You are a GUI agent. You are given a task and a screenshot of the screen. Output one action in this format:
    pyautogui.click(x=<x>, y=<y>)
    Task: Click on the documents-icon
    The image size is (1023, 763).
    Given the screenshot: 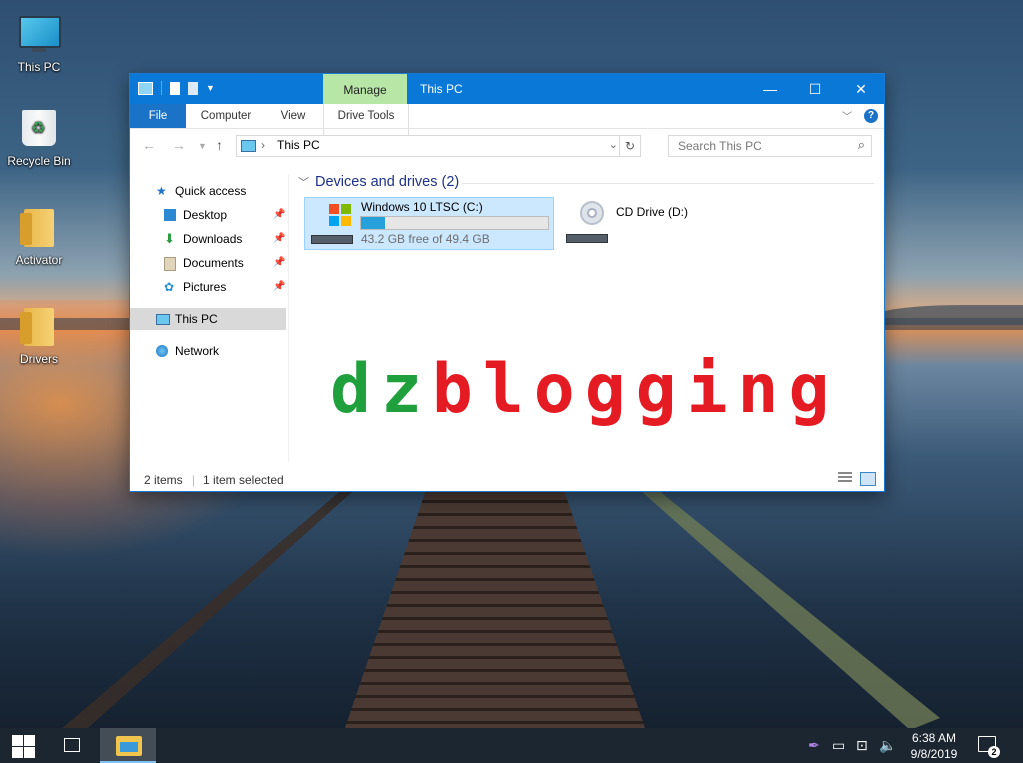 What is the action you would take?
    pyautogui.click(x=170, y=264)
    